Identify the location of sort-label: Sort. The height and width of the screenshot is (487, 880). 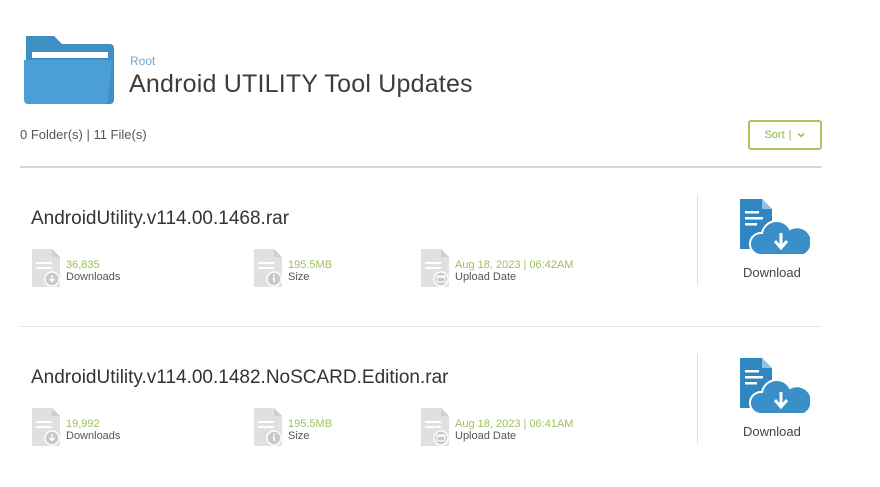
(774, 135).